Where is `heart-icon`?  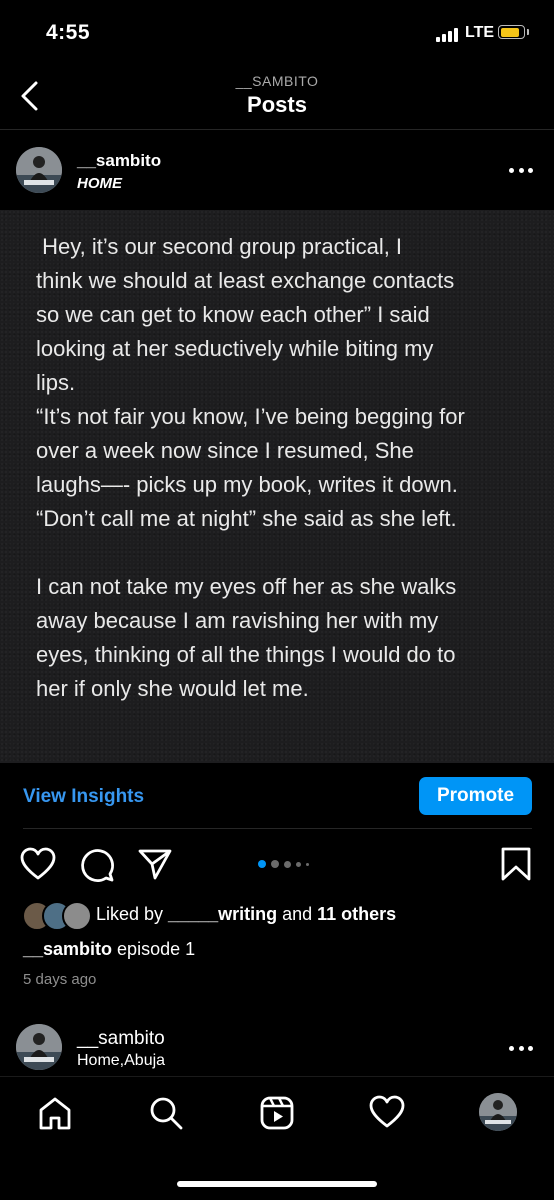 heart-icon is located at coordinates (387, 1112).